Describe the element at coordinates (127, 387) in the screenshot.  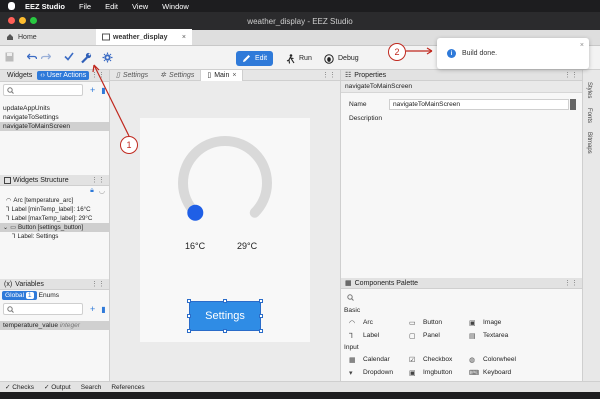
I see `references-tab: References` at that location.